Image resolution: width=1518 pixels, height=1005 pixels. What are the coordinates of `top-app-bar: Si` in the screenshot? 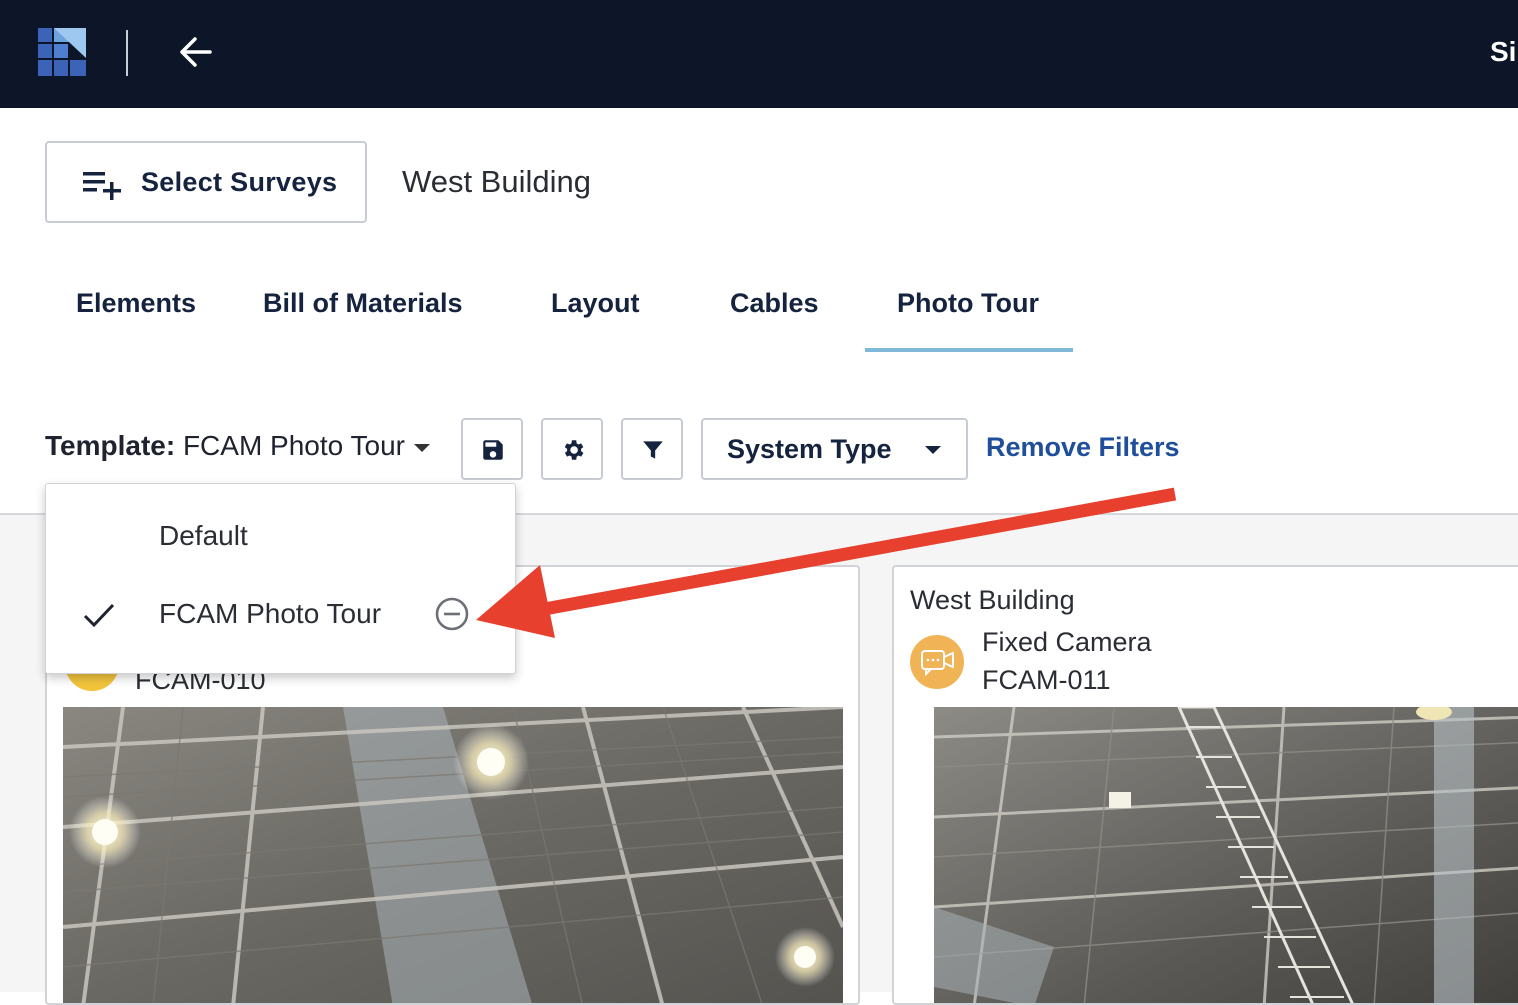 It's located at (759, 54).